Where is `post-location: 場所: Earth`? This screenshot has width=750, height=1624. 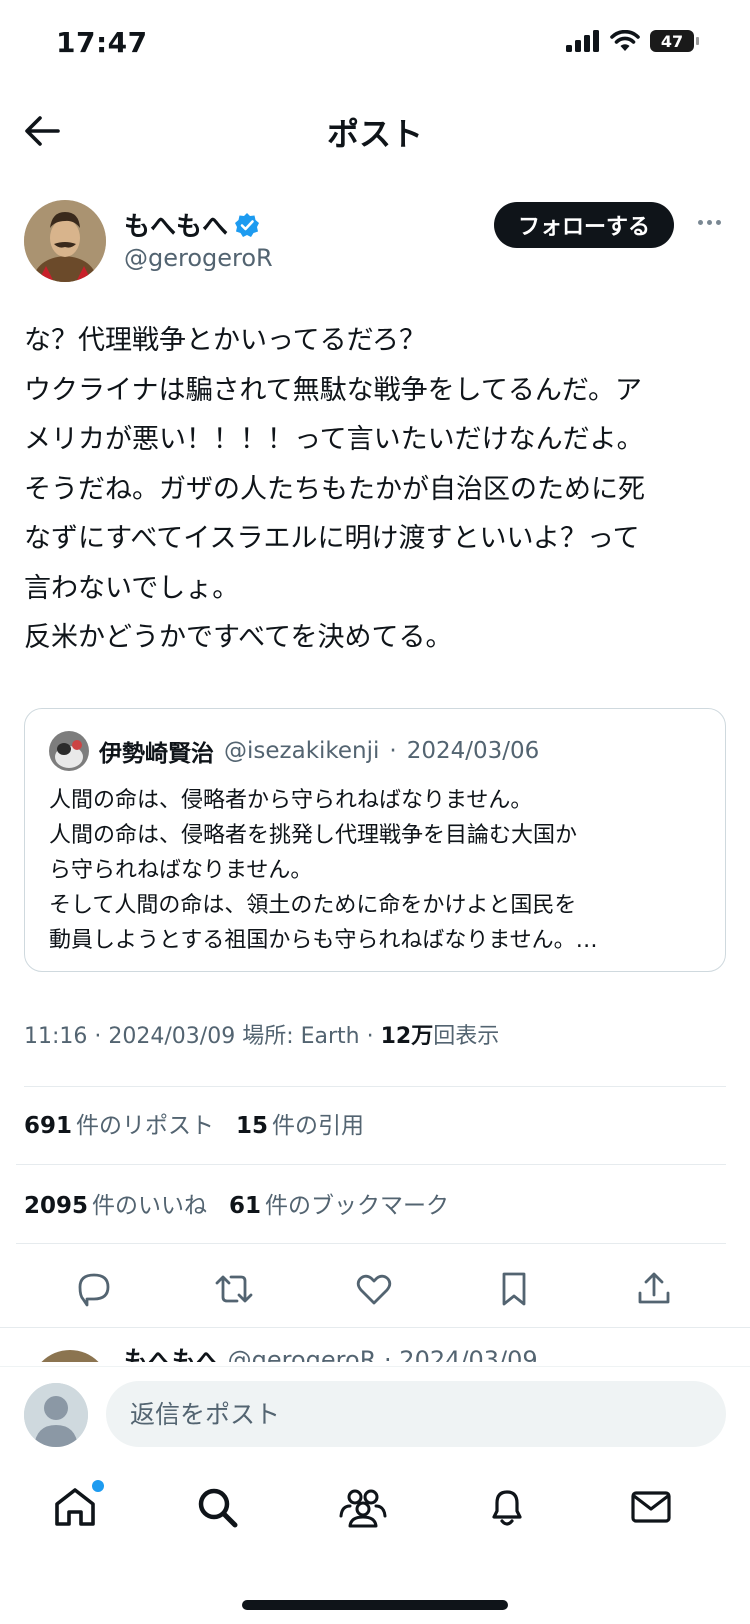 post-location: 場所: Earth is located at coordinates (301, 1036).